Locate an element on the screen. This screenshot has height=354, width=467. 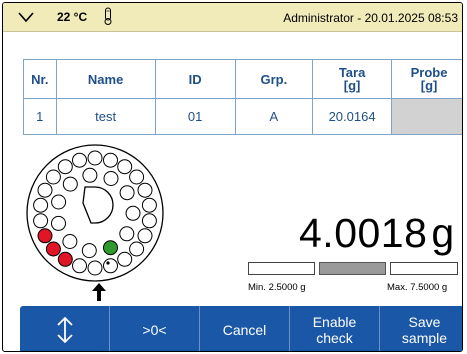
cell-name: test is located at coordinates (105, 116).